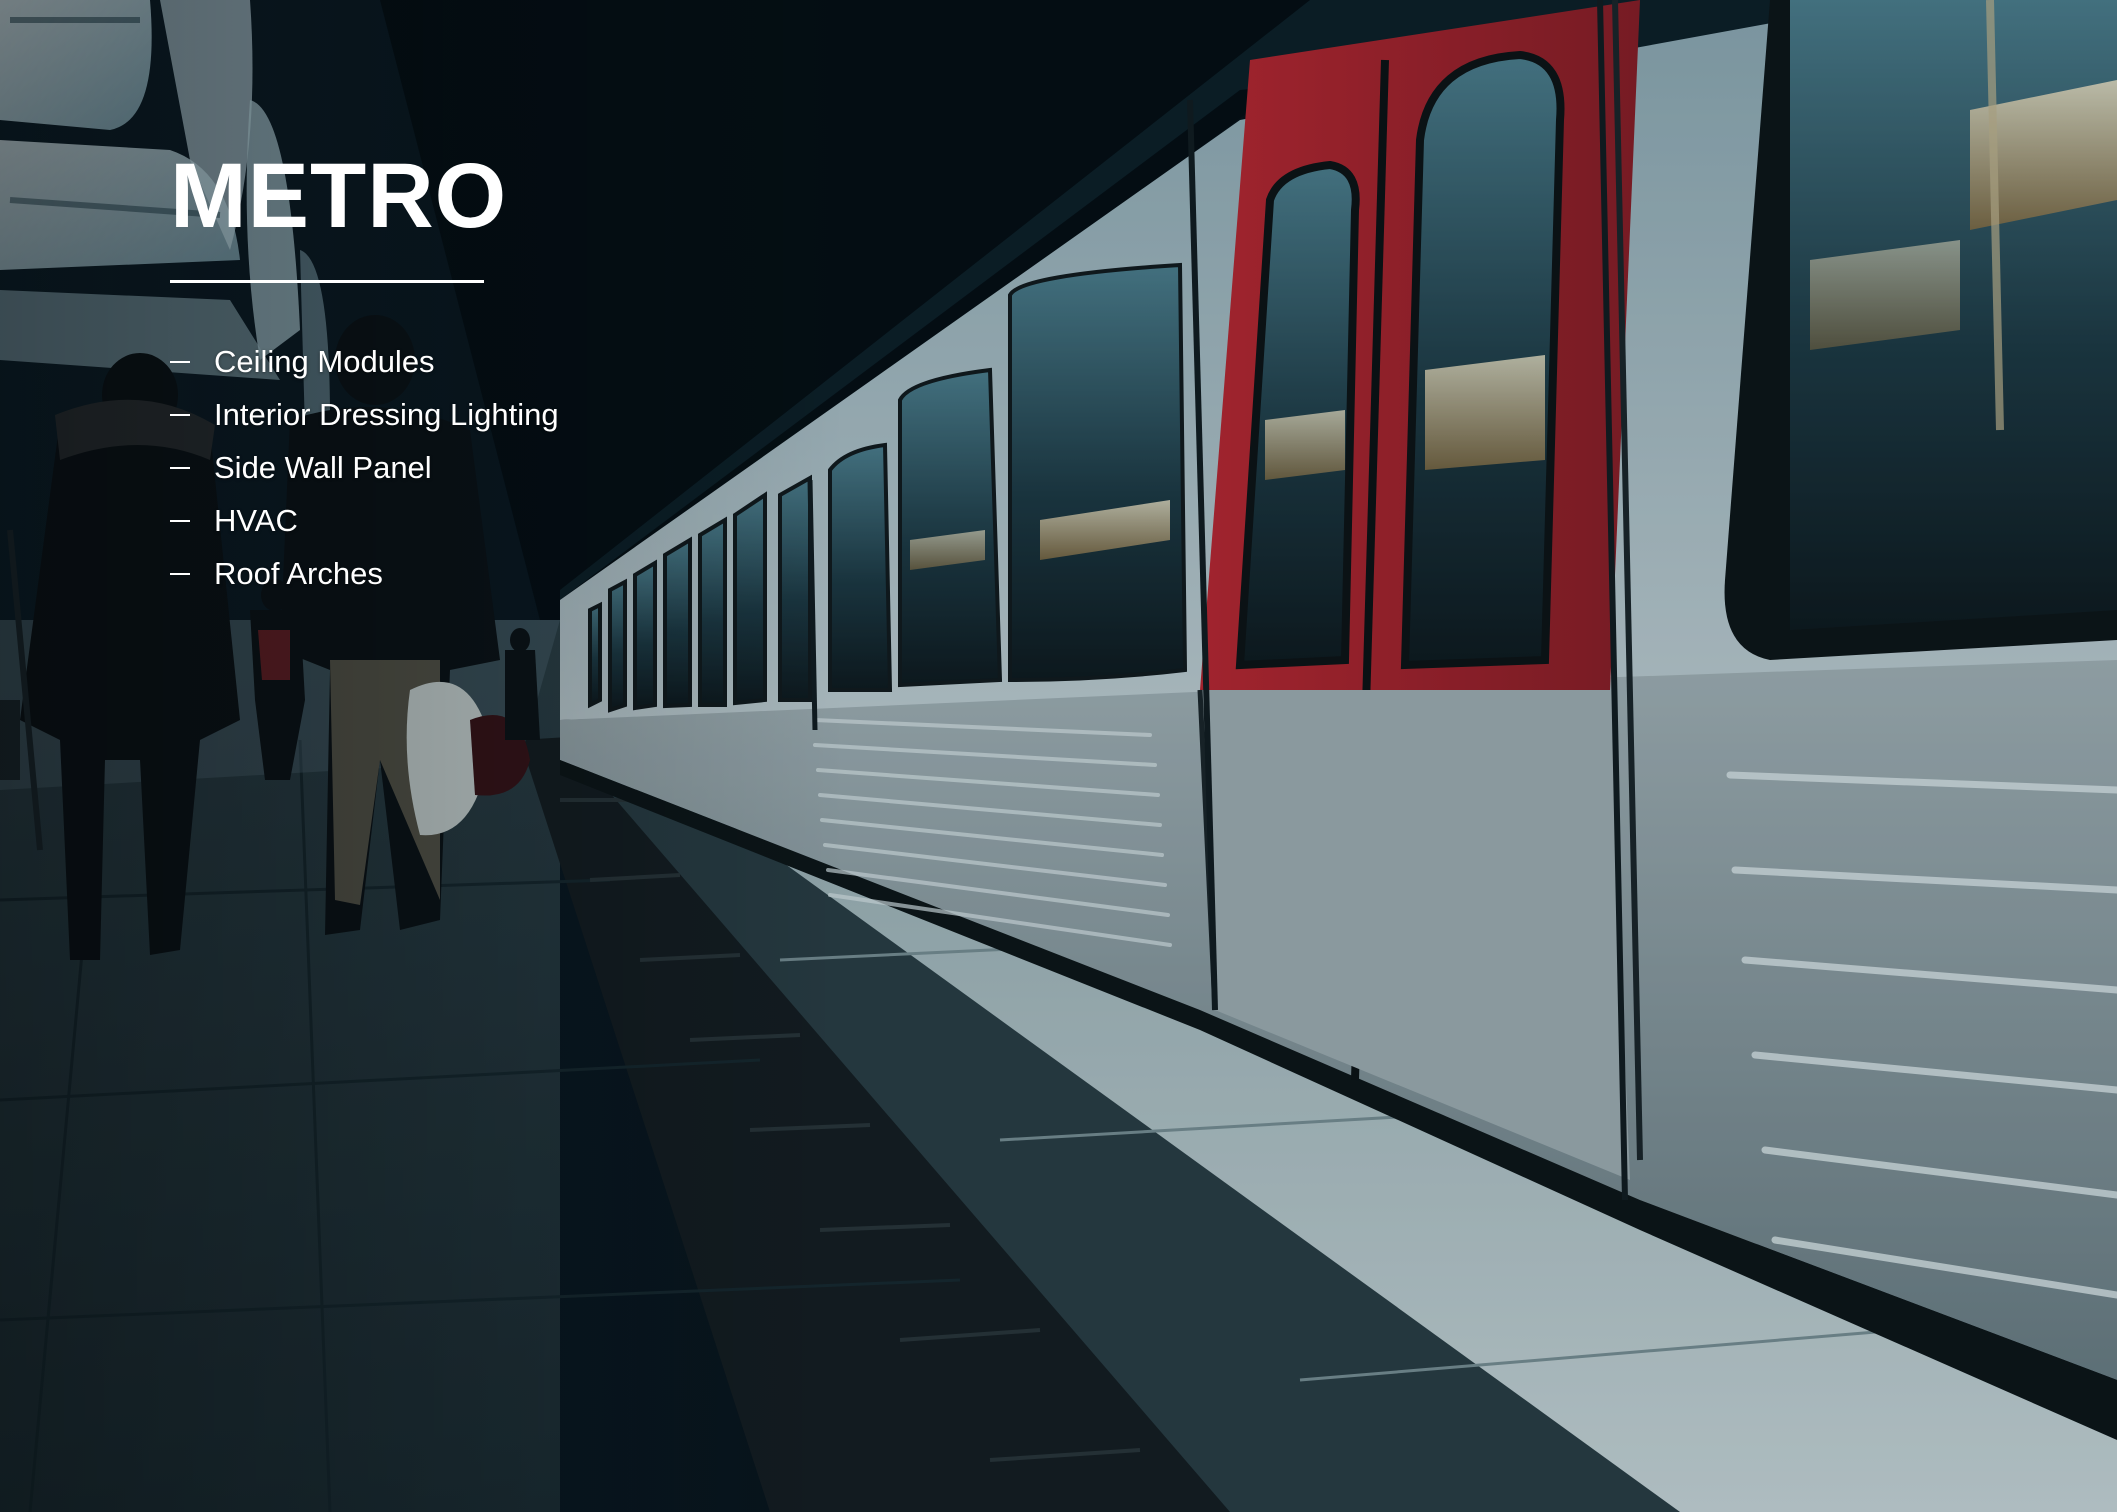  I want to click on list-item: HVAC, so click(520, 520).